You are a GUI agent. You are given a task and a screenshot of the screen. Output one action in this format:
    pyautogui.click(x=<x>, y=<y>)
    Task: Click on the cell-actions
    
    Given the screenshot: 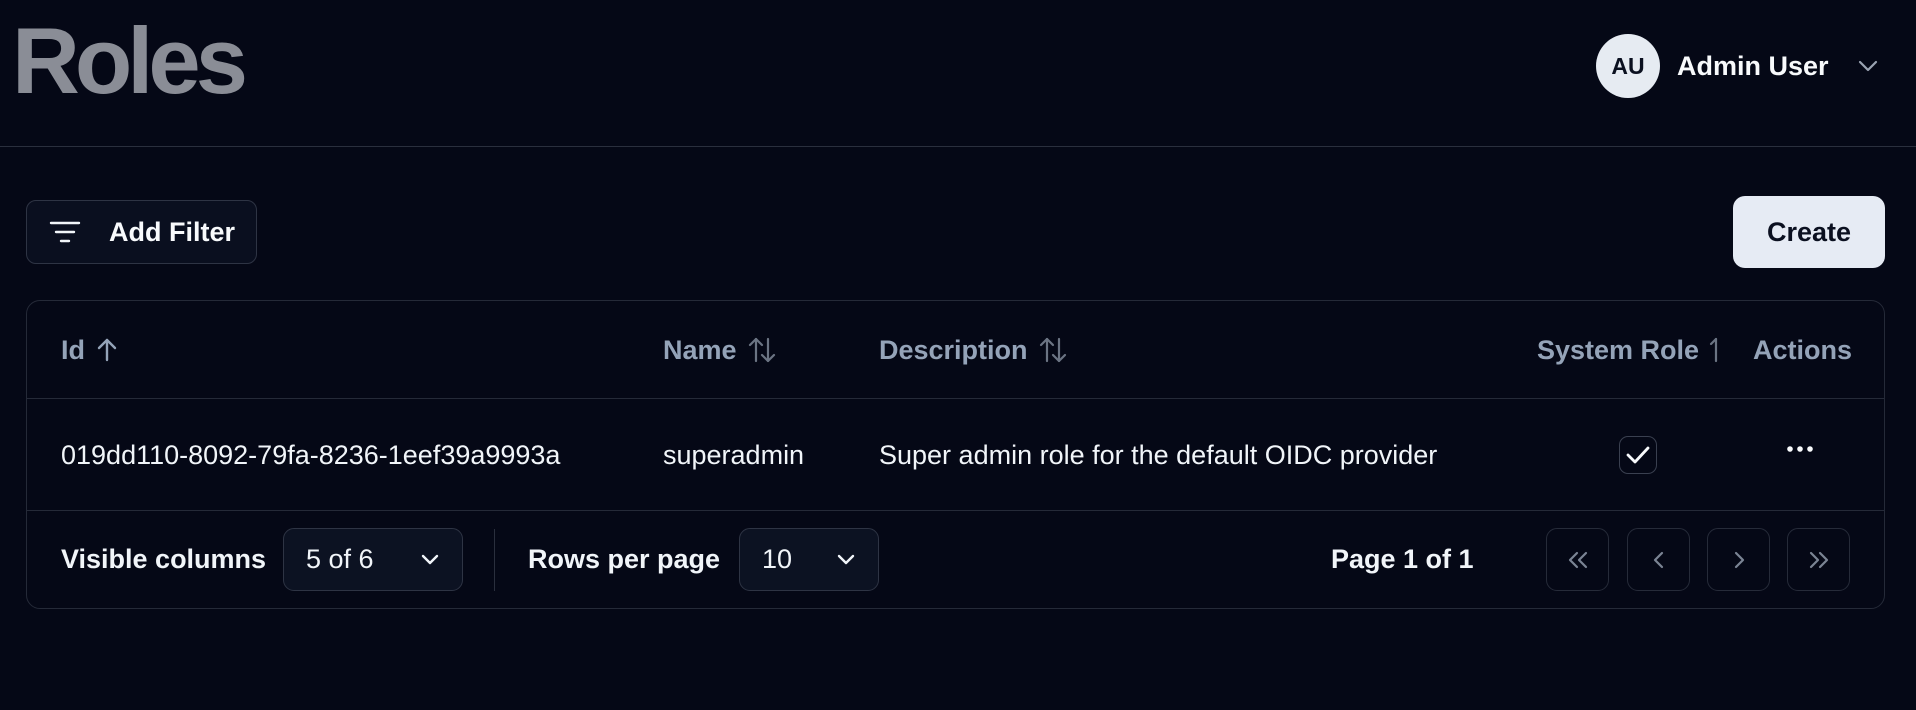 What is the action you would take?
    pyautogui.click(x=1800, y=455)
    